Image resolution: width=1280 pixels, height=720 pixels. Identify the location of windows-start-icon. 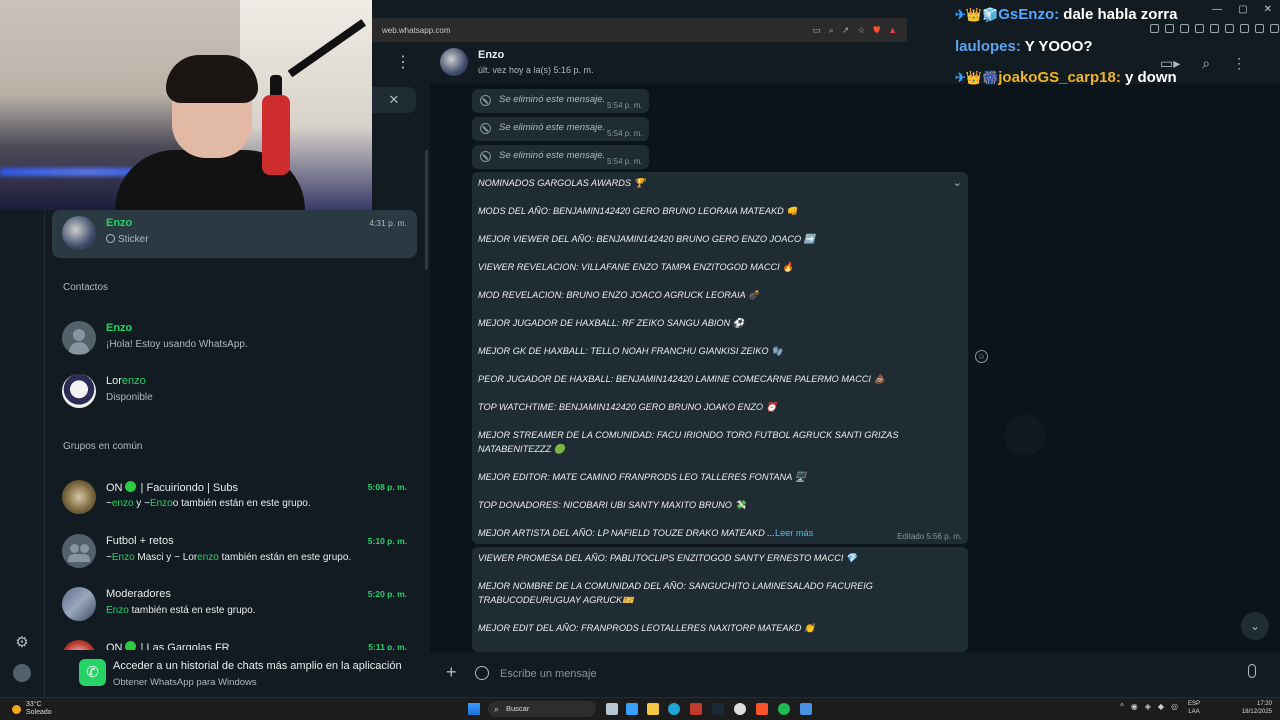
(474, 709).